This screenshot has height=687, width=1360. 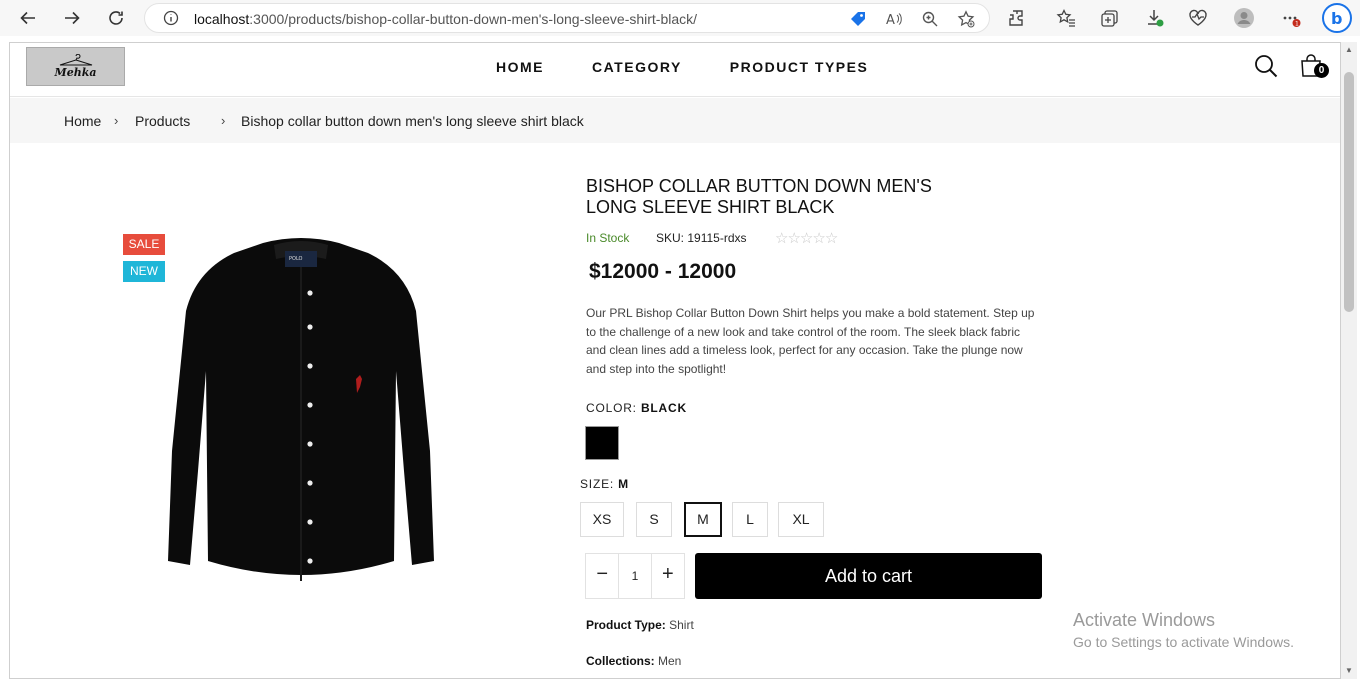 What do you see at coordinates (1349, 50) in the screenshot?
I see `scroll-up-arrow-icon: ▲` at bounding box center [1349, 50].